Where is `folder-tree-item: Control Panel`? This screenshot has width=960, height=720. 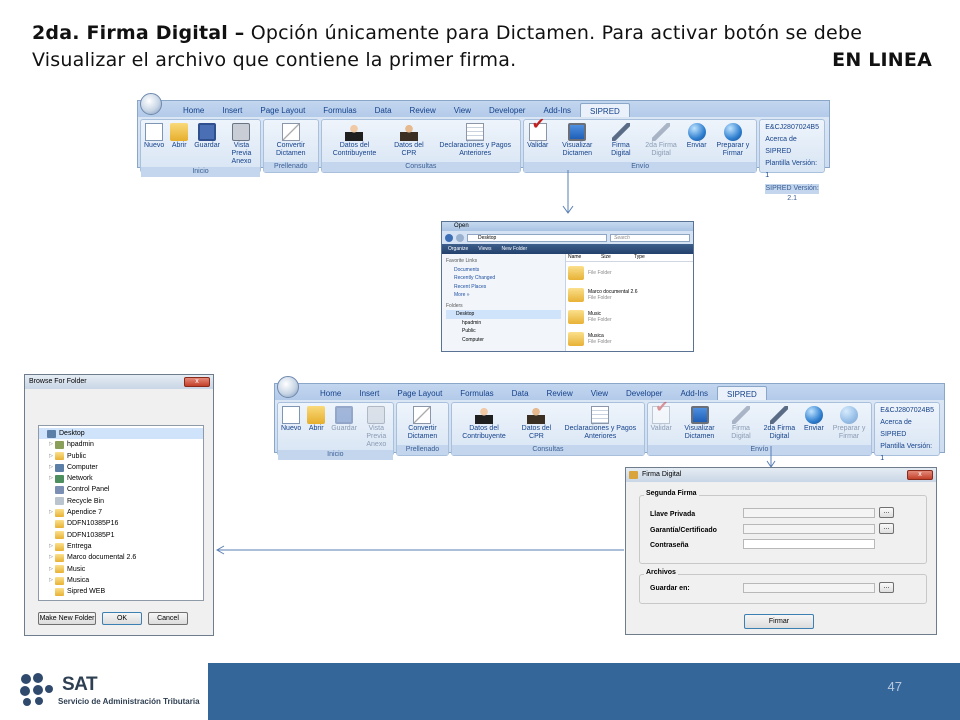
folder-tree-item: Control Panel is located at coordinates (121, 489).